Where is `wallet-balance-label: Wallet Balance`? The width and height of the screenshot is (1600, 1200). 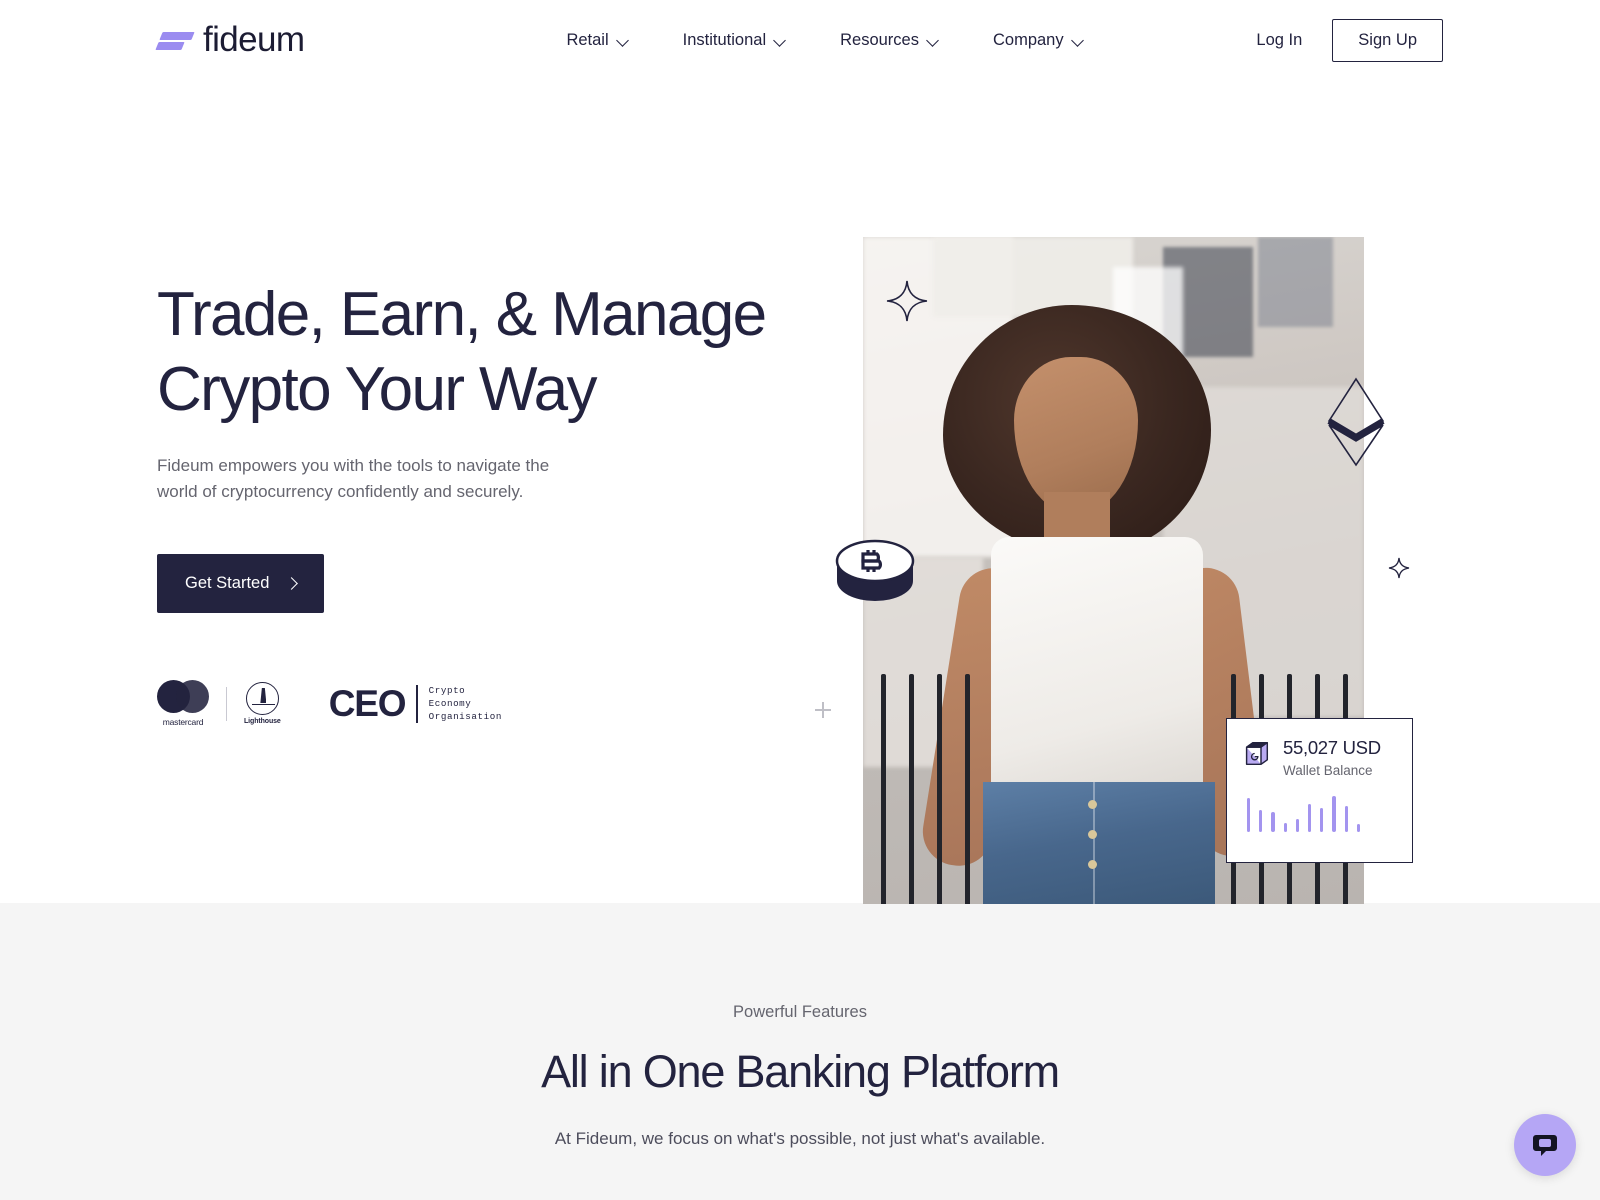
wallet-balance-label: Wallet Balance is located at coordinates (1328, 770).